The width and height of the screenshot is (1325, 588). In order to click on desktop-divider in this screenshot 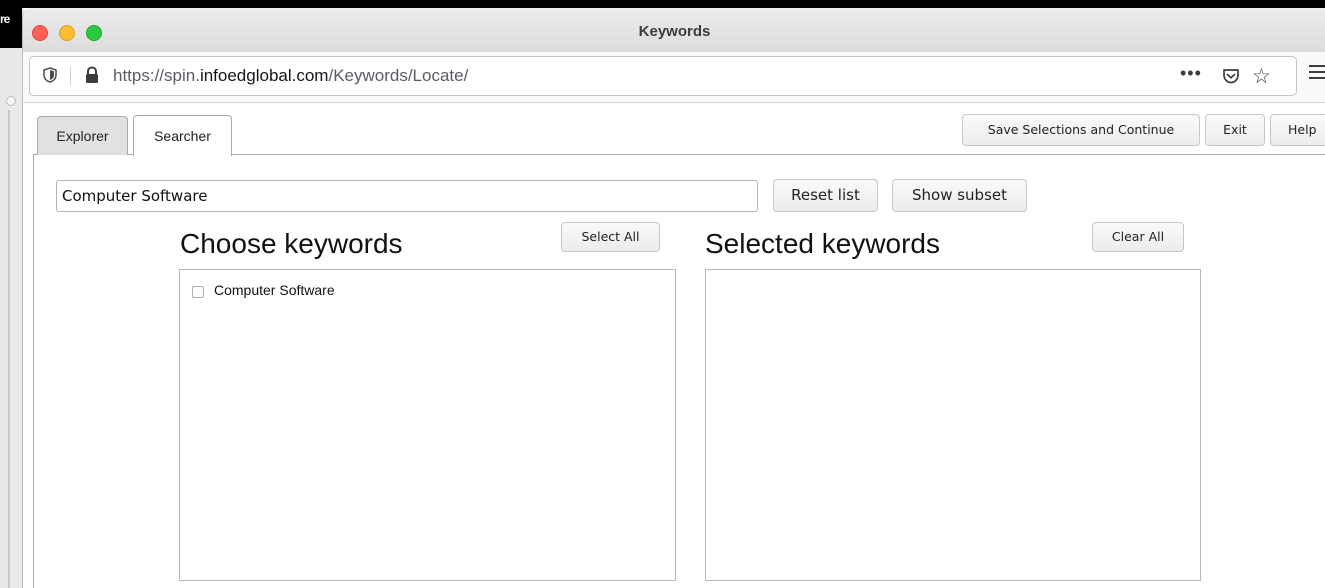, I will do `click(9, 349)`.